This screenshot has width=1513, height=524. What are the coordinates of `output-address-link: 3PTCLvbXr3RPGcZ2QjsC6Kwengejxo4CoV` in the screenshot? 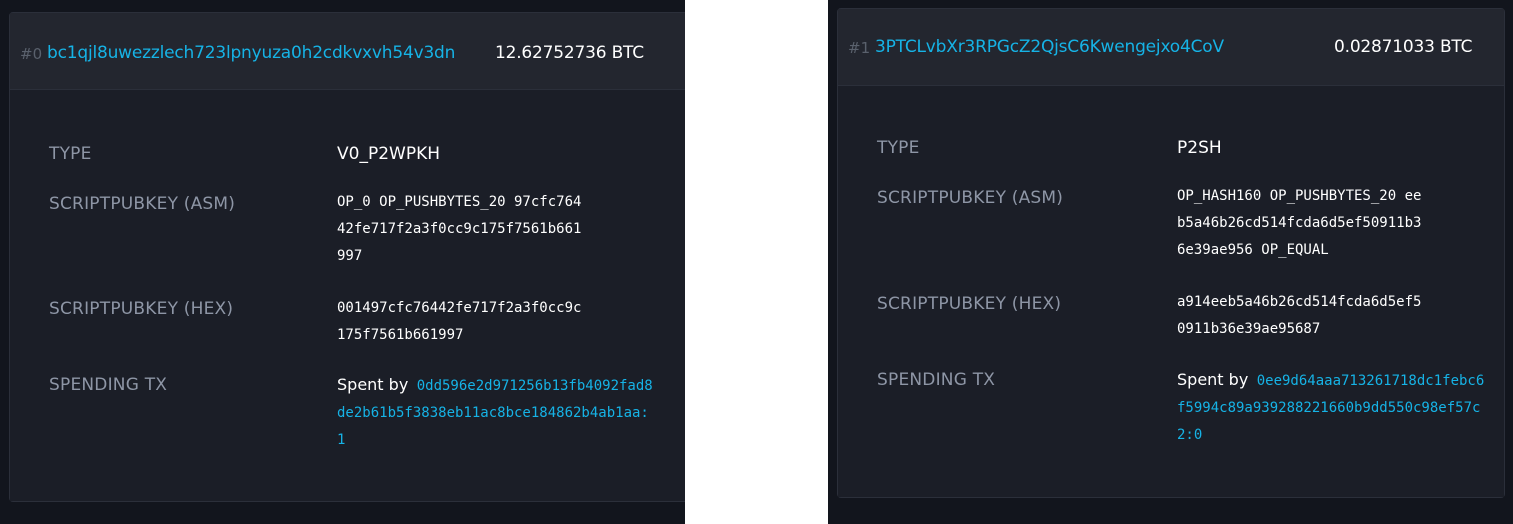 It's located at (1049, 47).